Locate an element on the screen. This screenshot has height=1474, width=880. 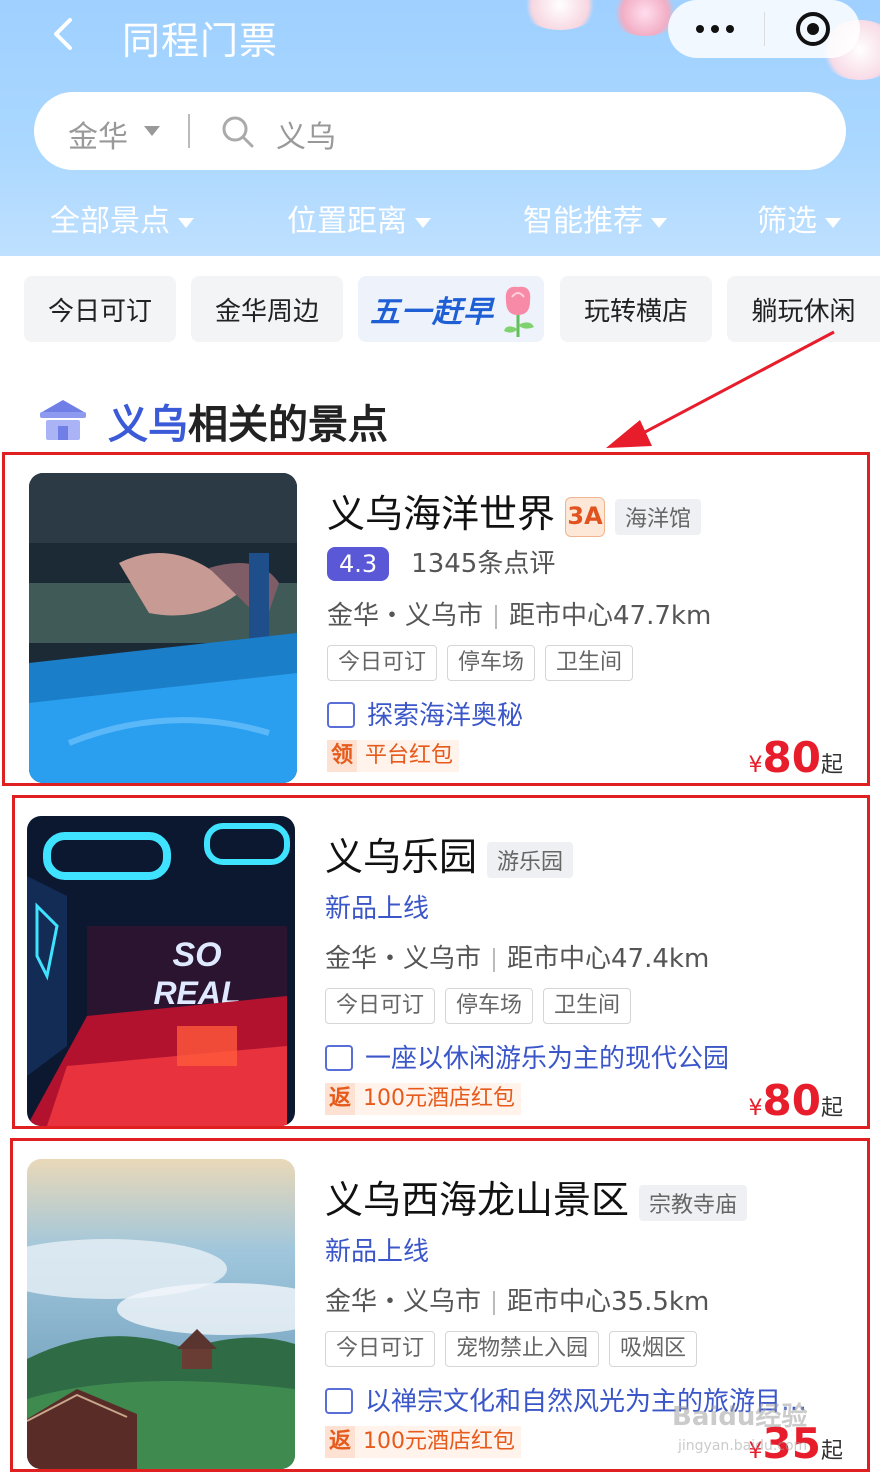
mini-program-capsule is located at coordinates (764, 29).